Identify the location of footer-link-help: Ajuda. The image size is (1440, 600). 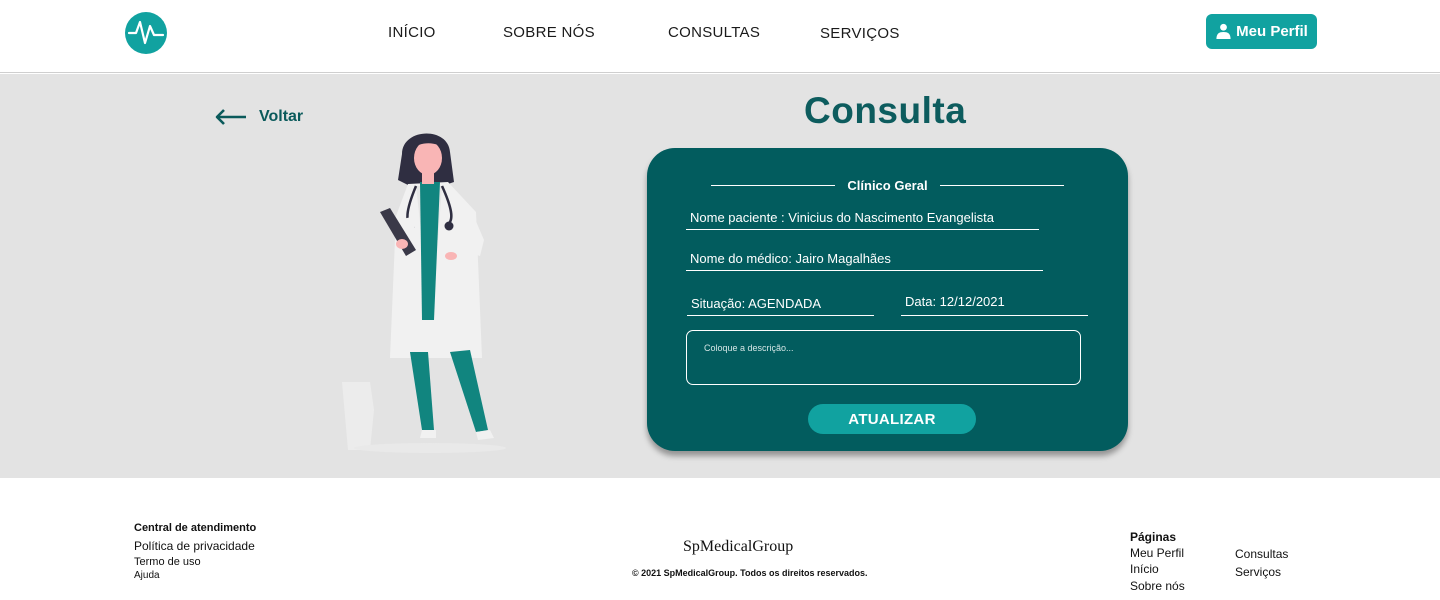
(147, 575).